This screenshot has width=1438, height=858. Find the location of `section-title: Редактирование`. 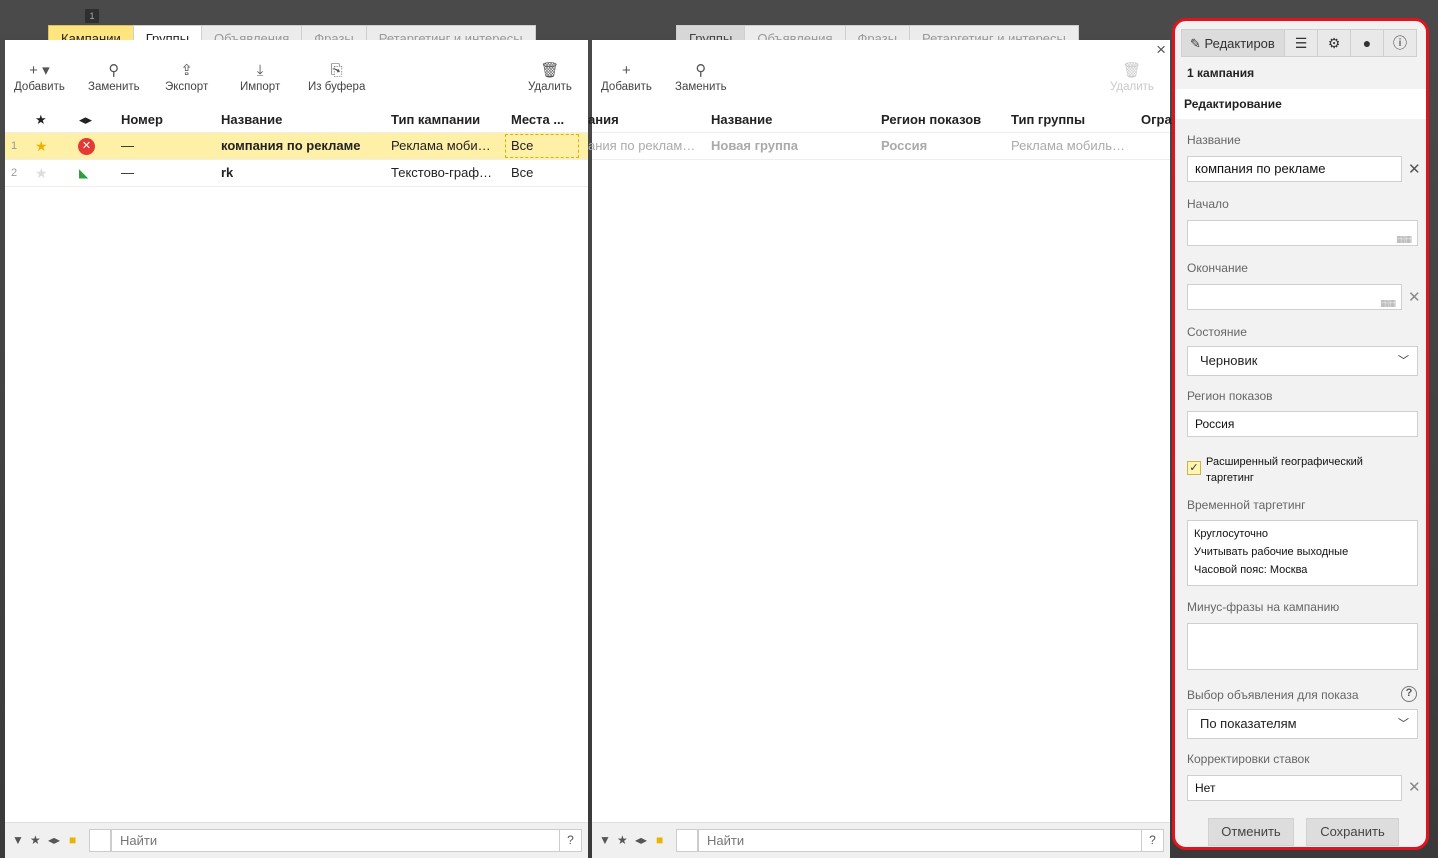

section-title: Редактирование is located at coordinates (1300, 104).